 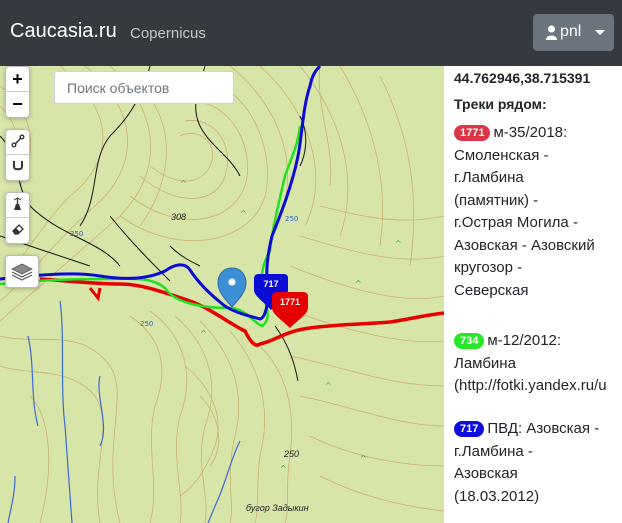 I want to click on track-line: Азовская - Азовский, so click(x=524, y=245).